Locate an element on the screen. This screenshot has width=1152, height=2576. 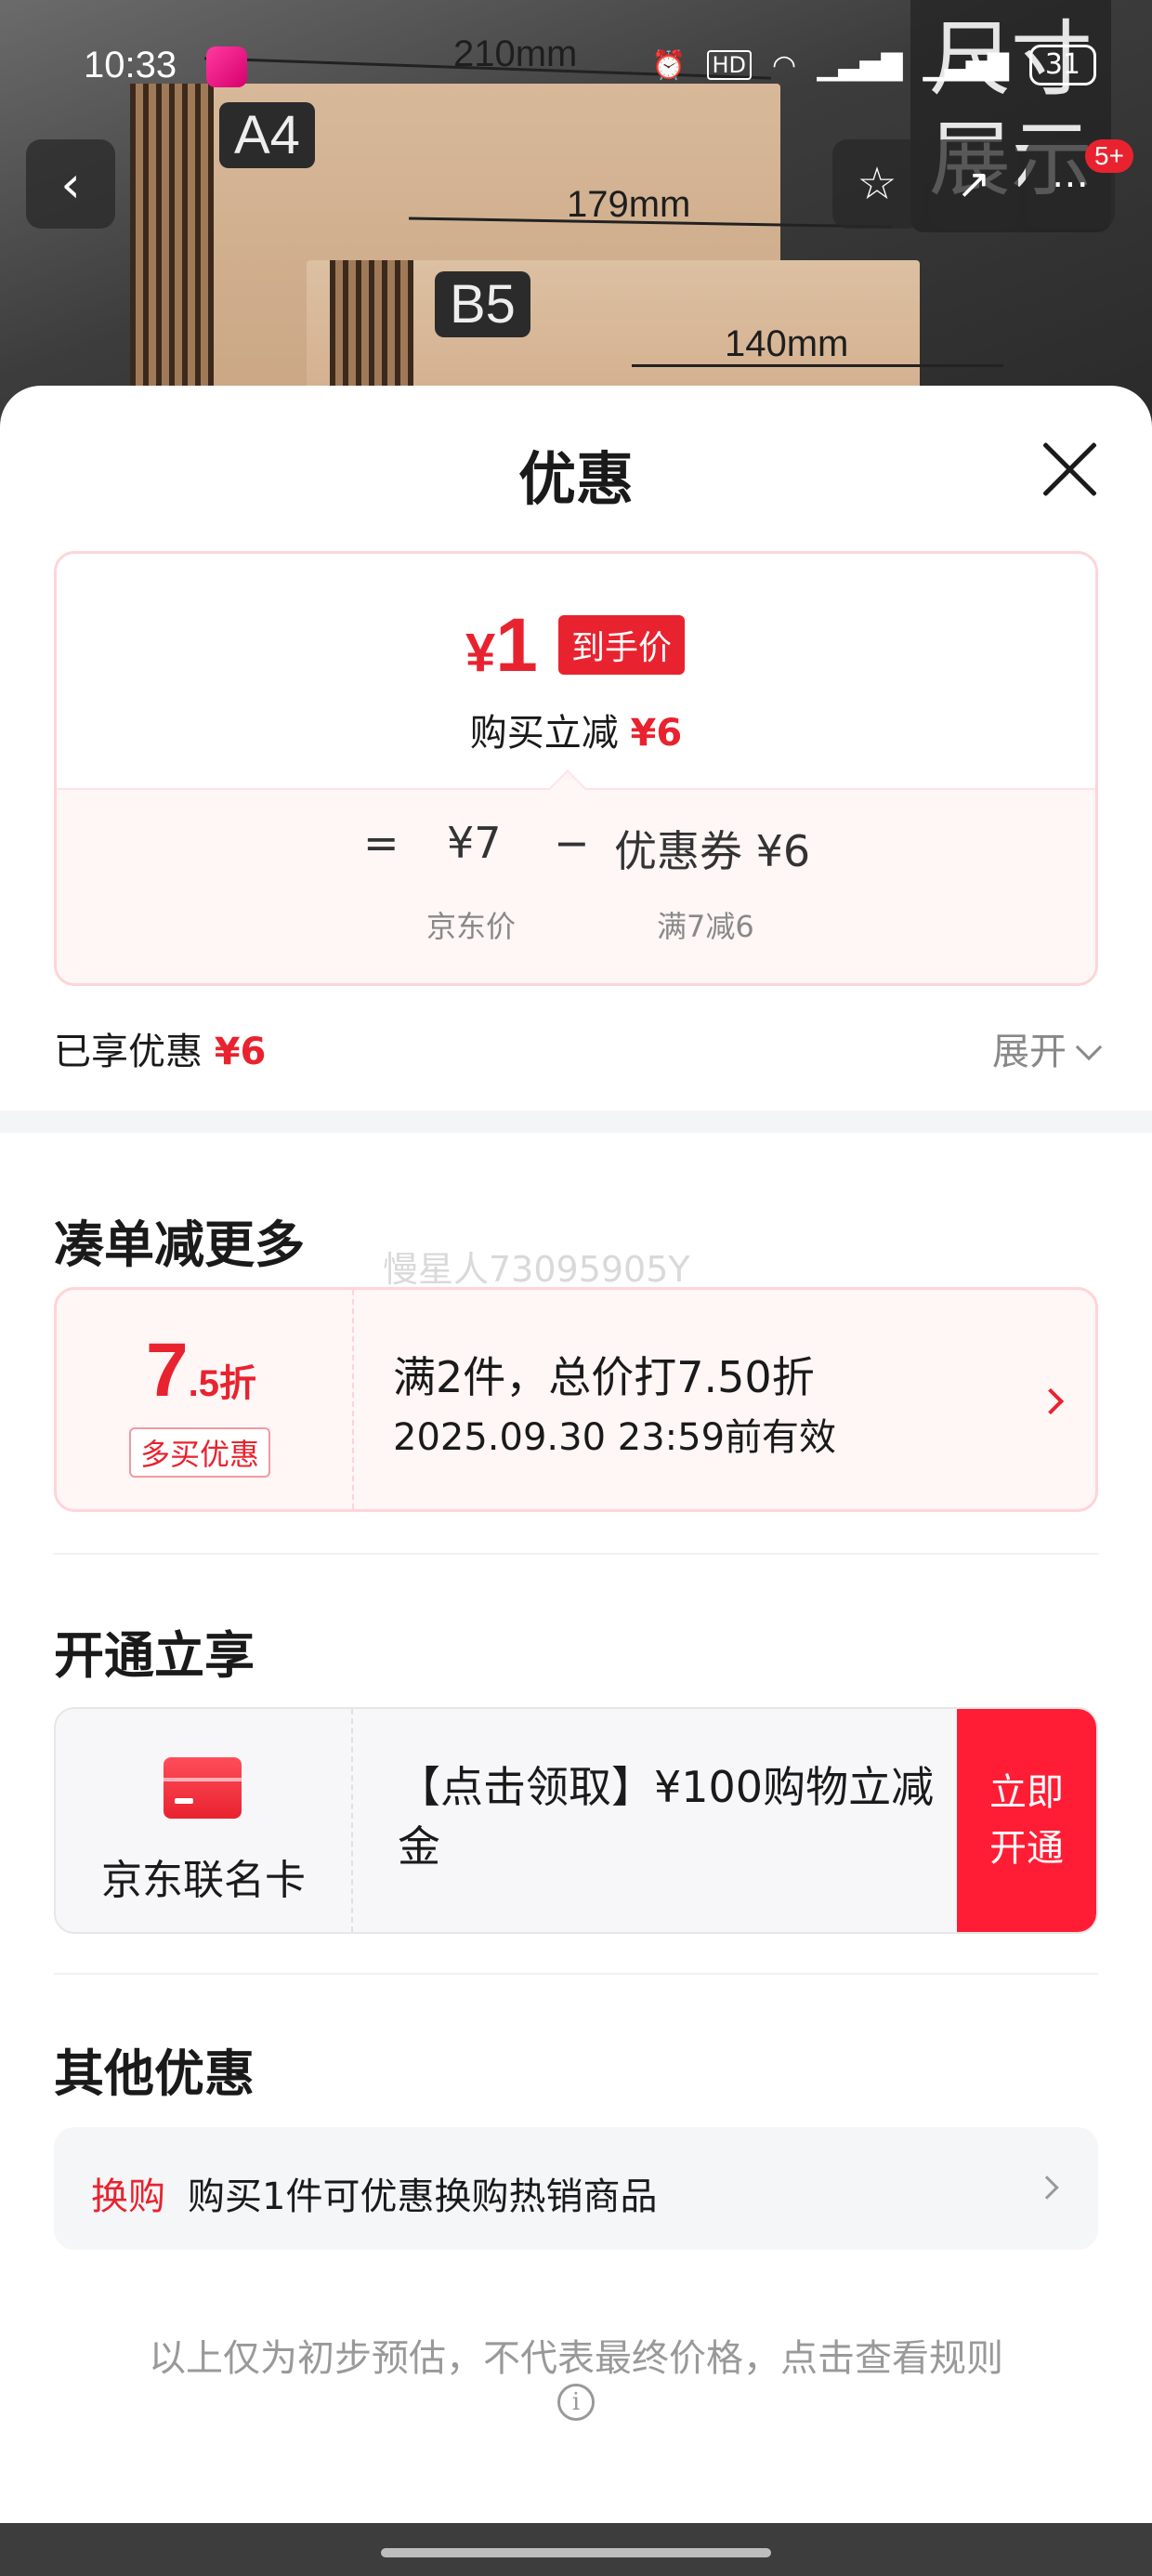
bundle-section-title: 凑单减更多 is located at coordinates (179, 1245).